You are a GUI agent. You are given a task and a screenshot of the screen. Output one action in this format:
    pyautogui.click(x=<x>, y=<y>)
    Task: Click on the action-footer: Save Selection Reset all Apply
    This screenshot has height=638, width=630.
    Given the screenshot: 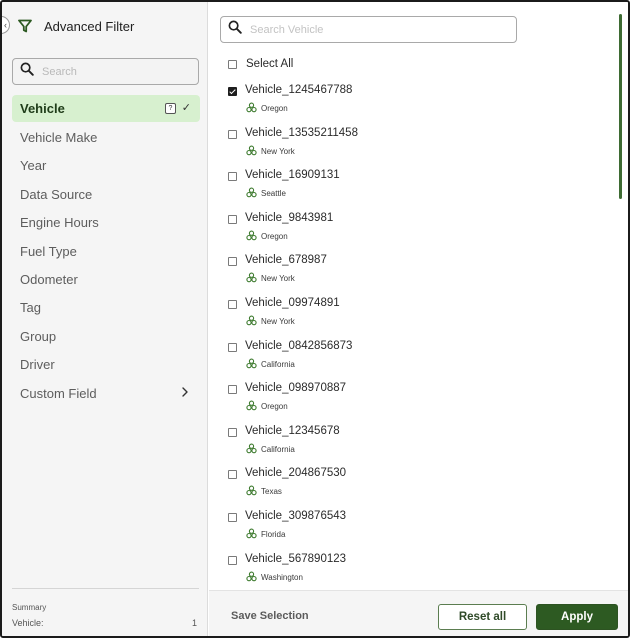 What is the action you would take?
    pyautogui.click(x=418, y=613)
    